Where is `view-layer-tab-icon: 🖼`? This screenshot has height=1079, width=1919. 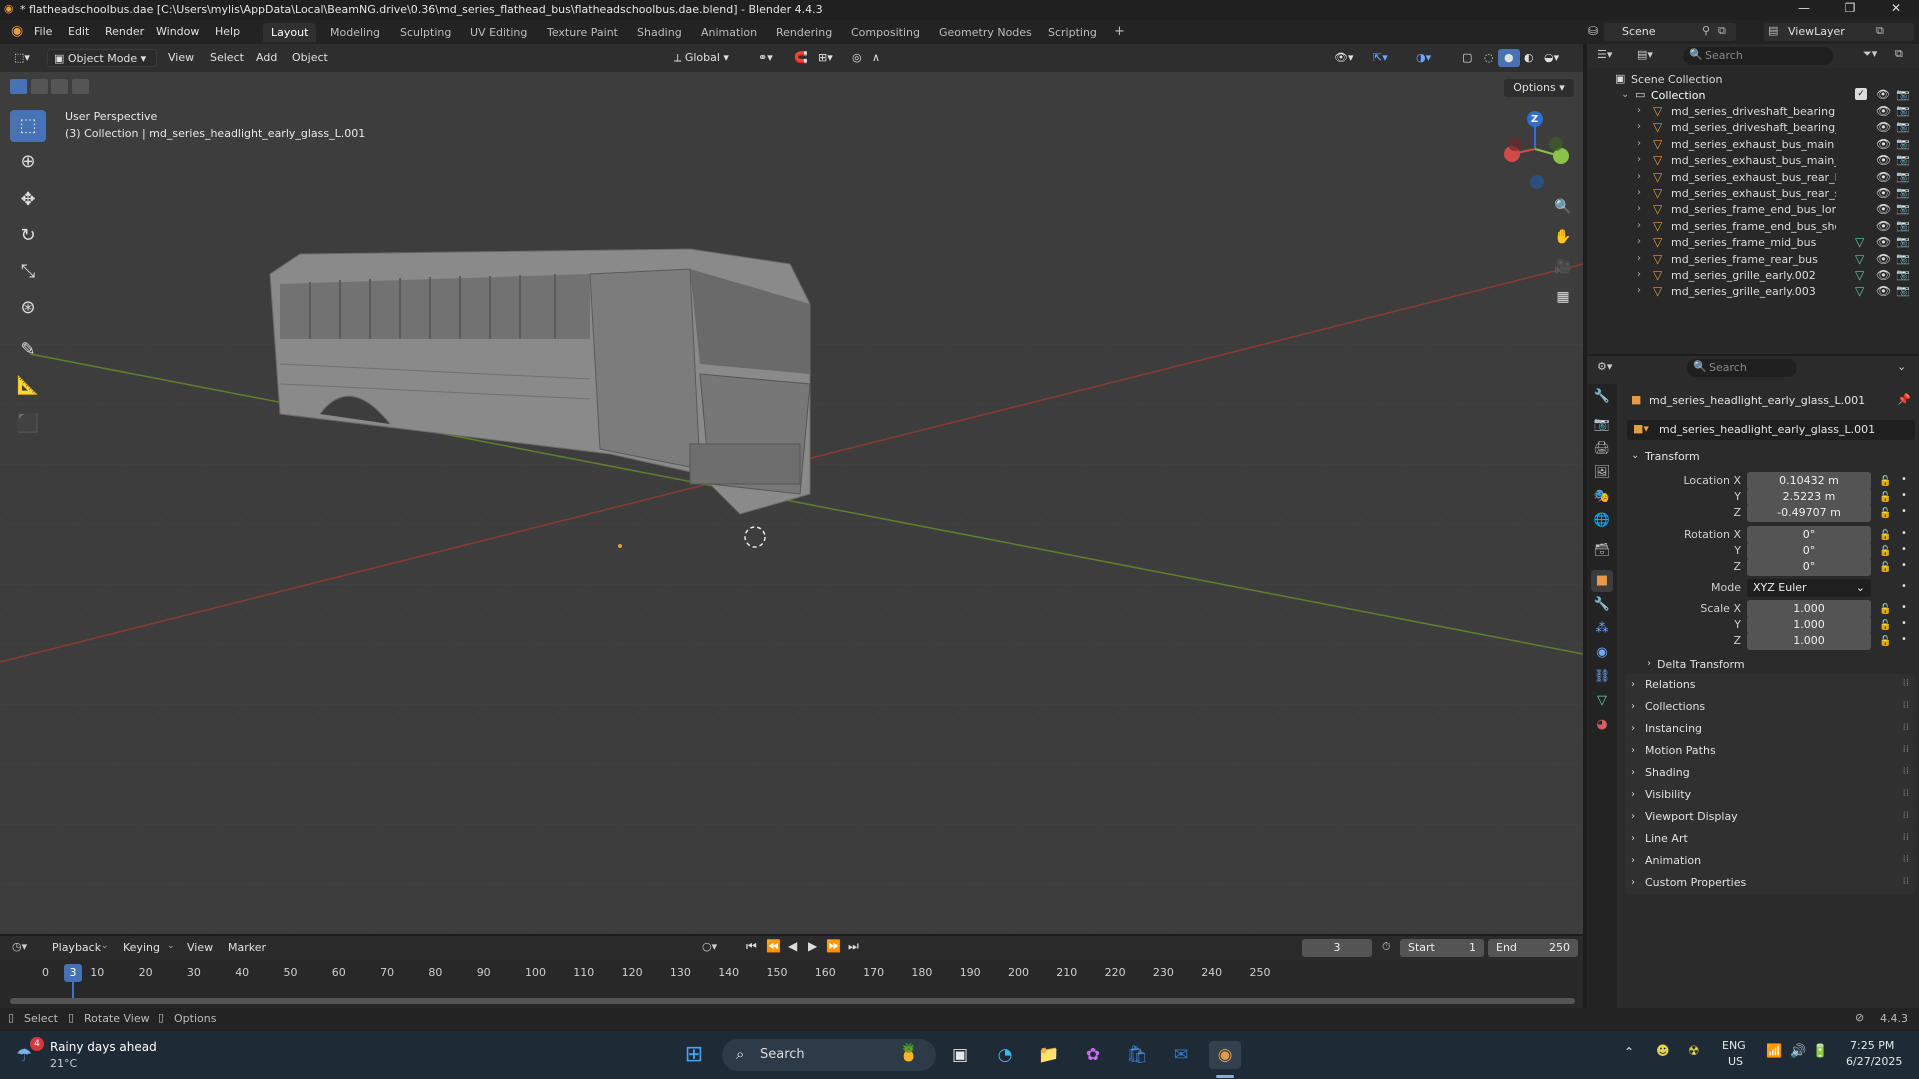
view-layer-tab-icon: 🖼 is located at coordinates (1602, 473).